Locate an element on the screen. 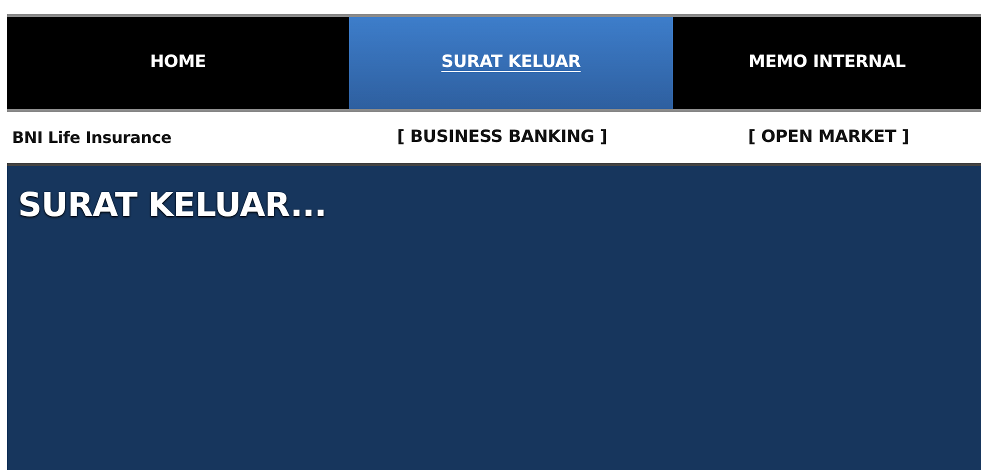 This screenshot has height=470, width=981. nav-tab: SURAT KELUAR is located at coordinates (511, 63).